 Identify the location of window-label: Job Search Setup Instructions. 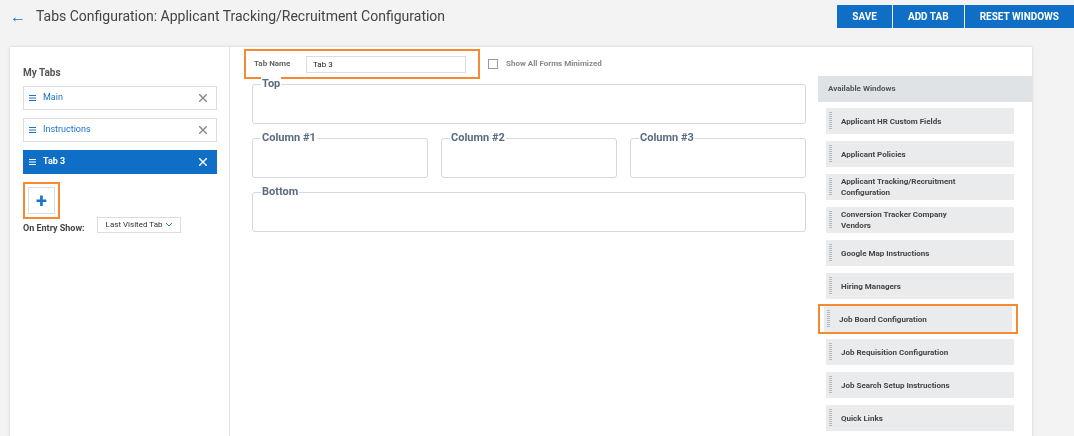
(895, 385).